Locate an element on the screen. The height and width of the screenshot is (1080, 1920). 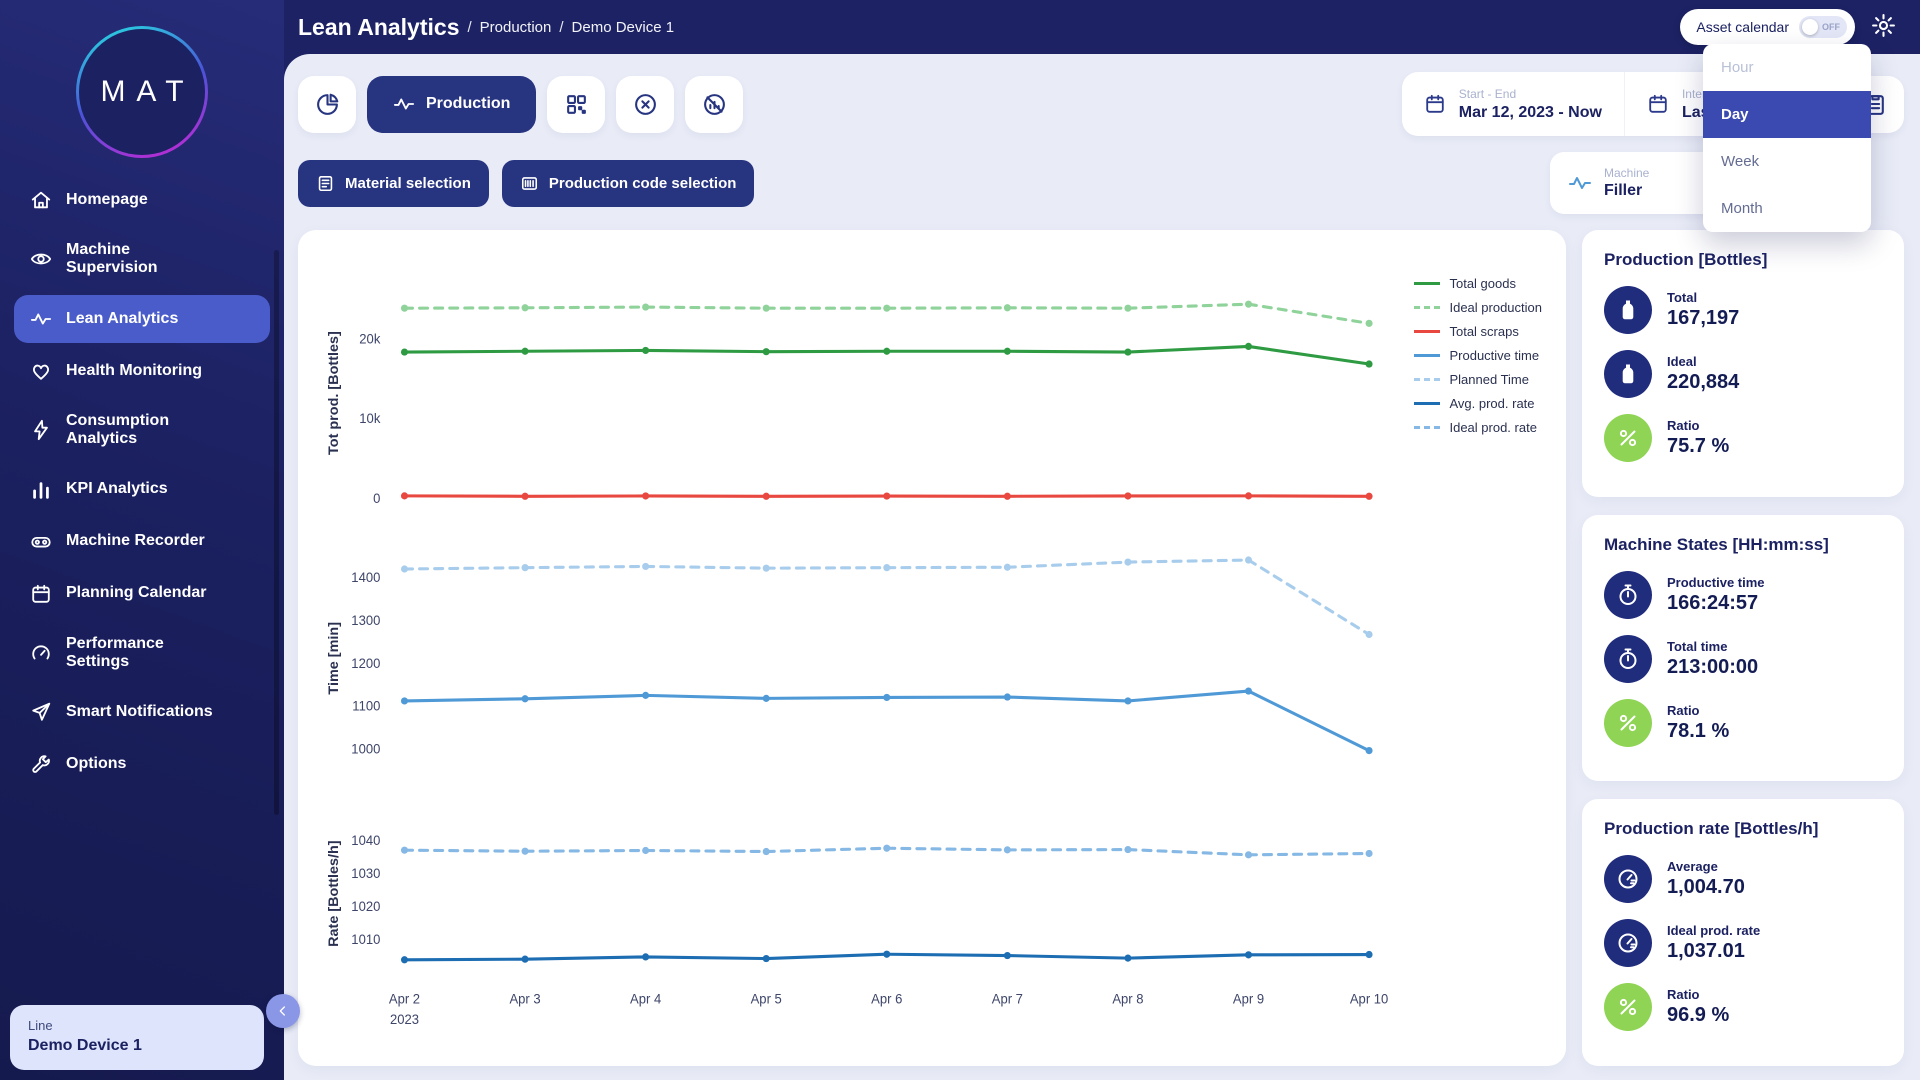
sidebar-item-homepage: Homepage is located at coordinates (142, 200).